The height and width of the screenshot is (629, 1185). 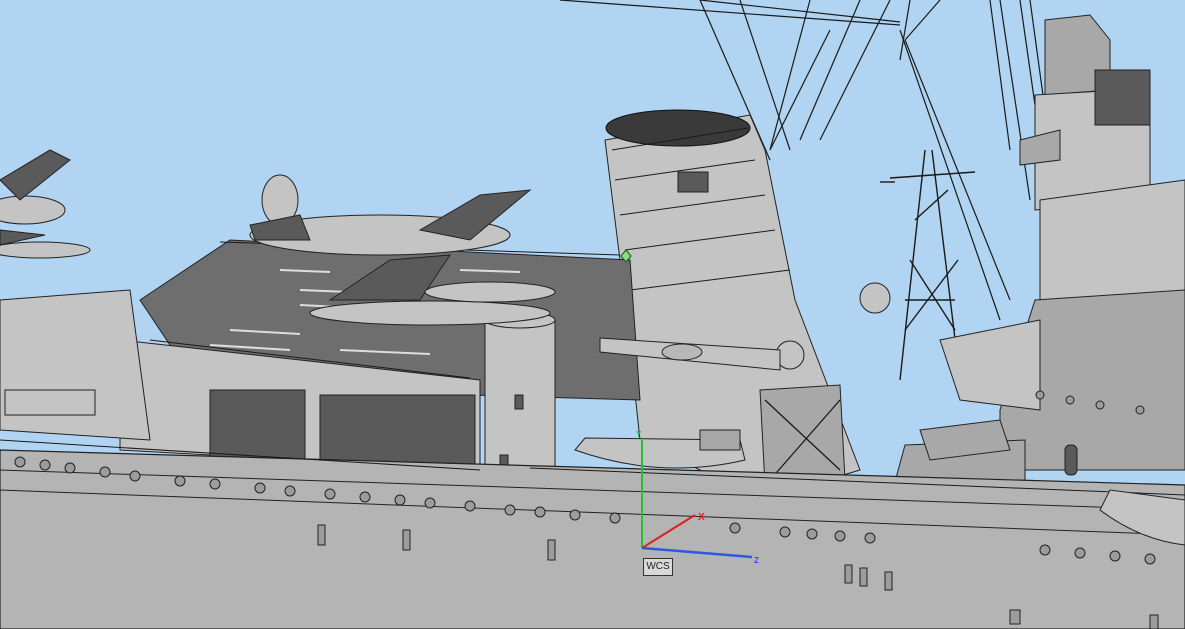 I want to click on x-axis-label: X, so click(x=701, y=517).